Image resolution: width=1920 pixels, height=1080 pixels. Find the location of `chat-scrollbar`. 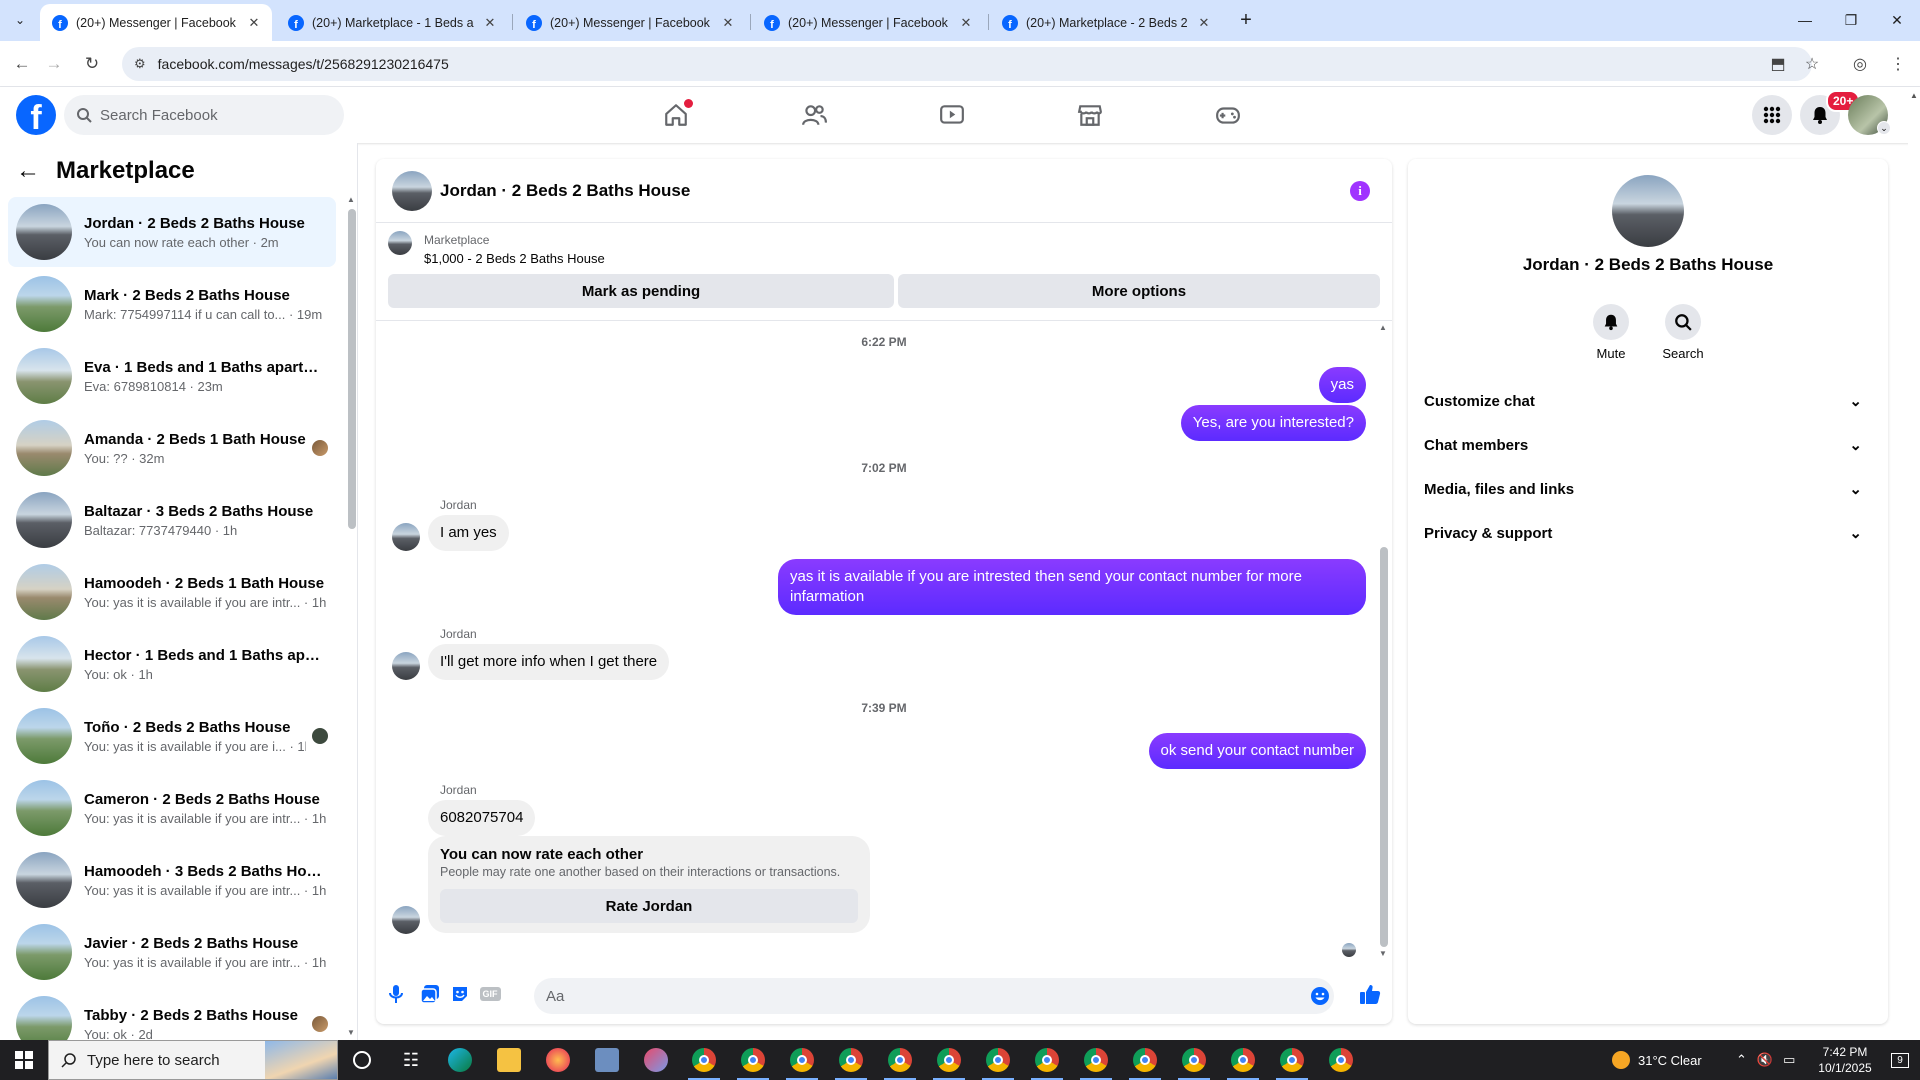

chat-scrollbar is located at coordinates (1384, 747).